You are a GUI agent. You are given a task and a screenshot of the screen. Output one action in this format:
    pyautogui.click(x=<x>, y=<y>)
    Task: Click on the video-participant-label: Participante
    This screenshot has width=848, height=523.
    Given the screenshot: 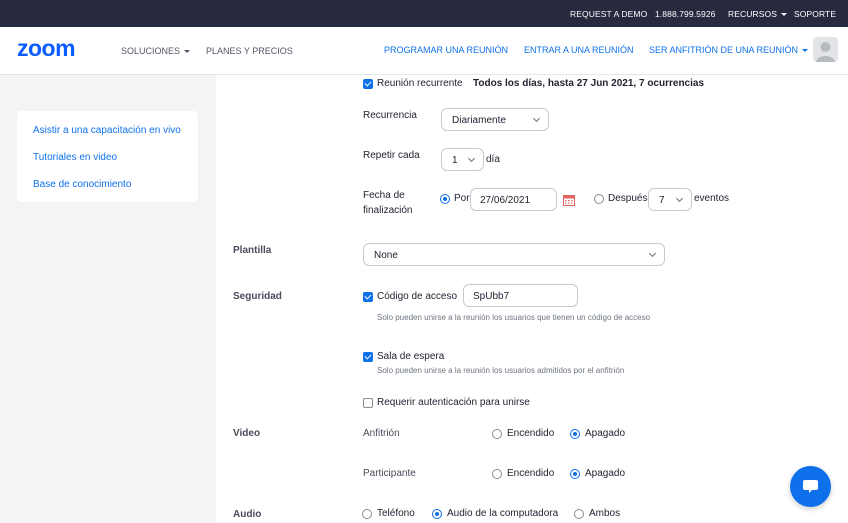 What is the action you would take?
    pyautogui.click(x=389, y=473)
    